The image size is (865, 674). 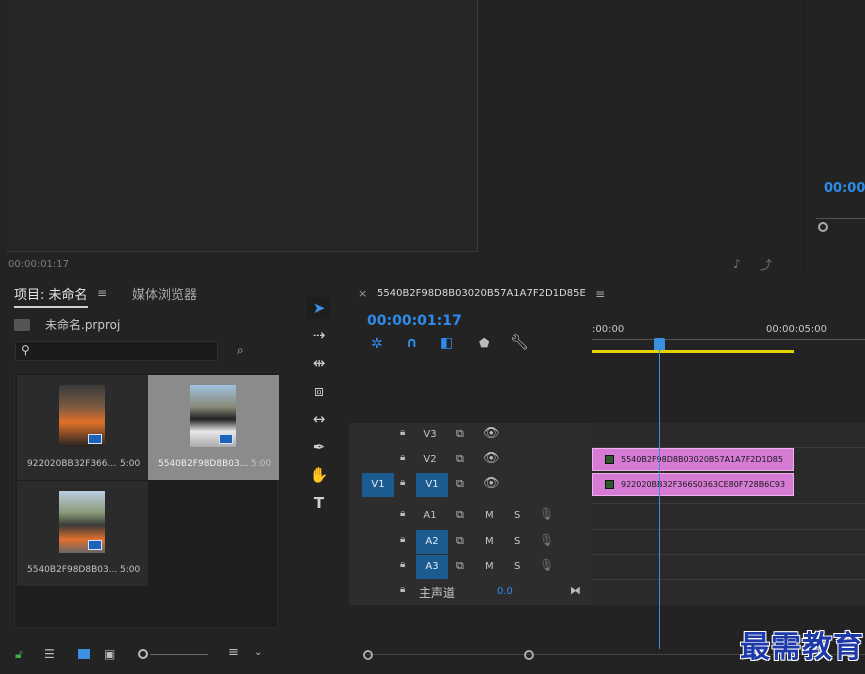 I want to click on scroll-left-handle, so click(x=368, y=655).